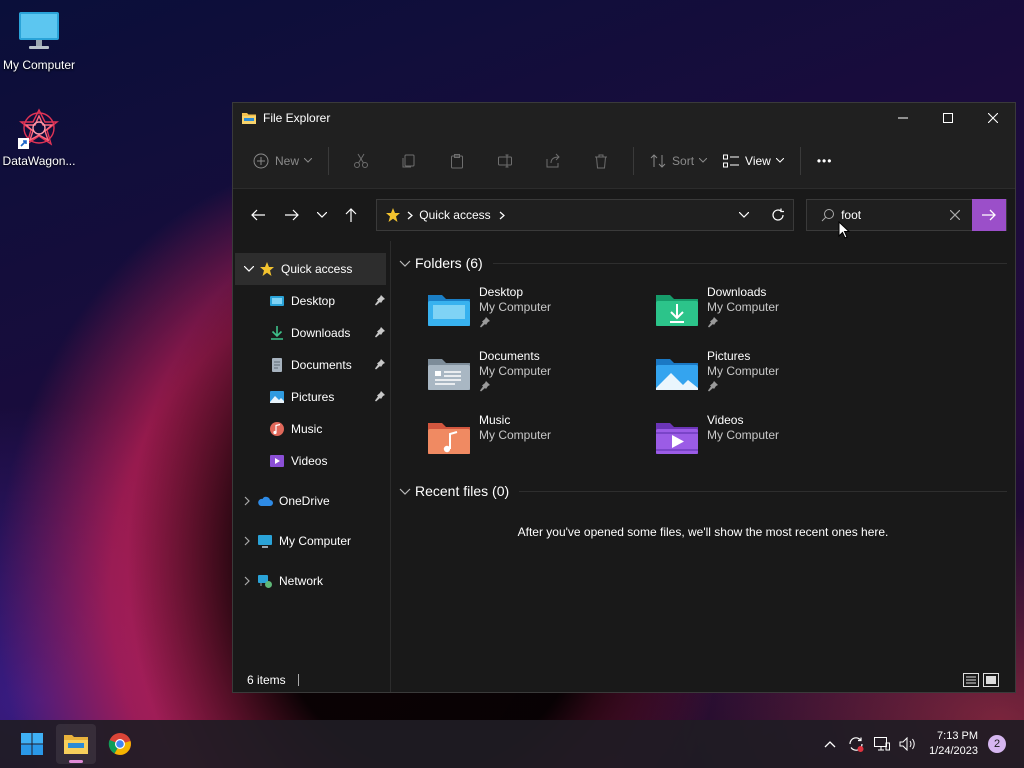 This screenshot has height=768, width=1024. Describe the element at coordinates (624, 118) in the screenshot. I see `title-bar: File Explorer` at that location.